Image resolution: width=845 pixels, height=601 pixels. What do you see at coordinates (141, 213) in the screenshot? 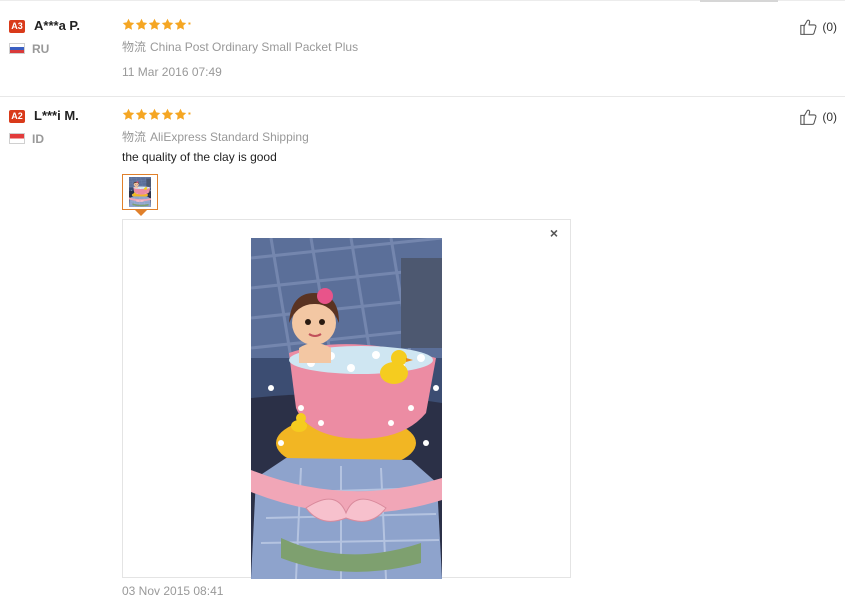
I see `thumbnail-caret-icon` at bounding box center [141, 213].